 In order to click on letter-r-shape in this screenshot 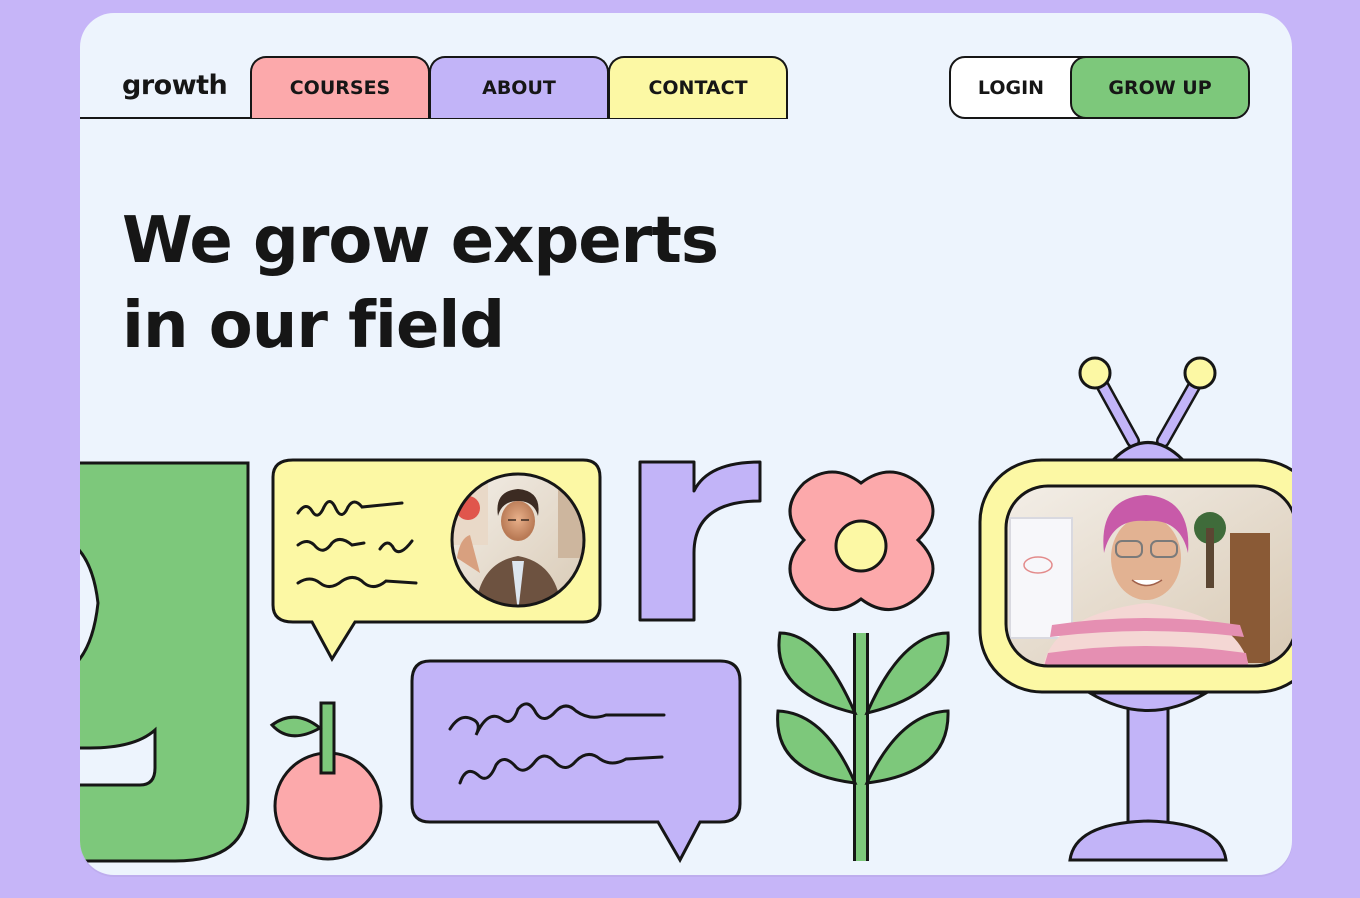, I will do `click(700, 541)`.